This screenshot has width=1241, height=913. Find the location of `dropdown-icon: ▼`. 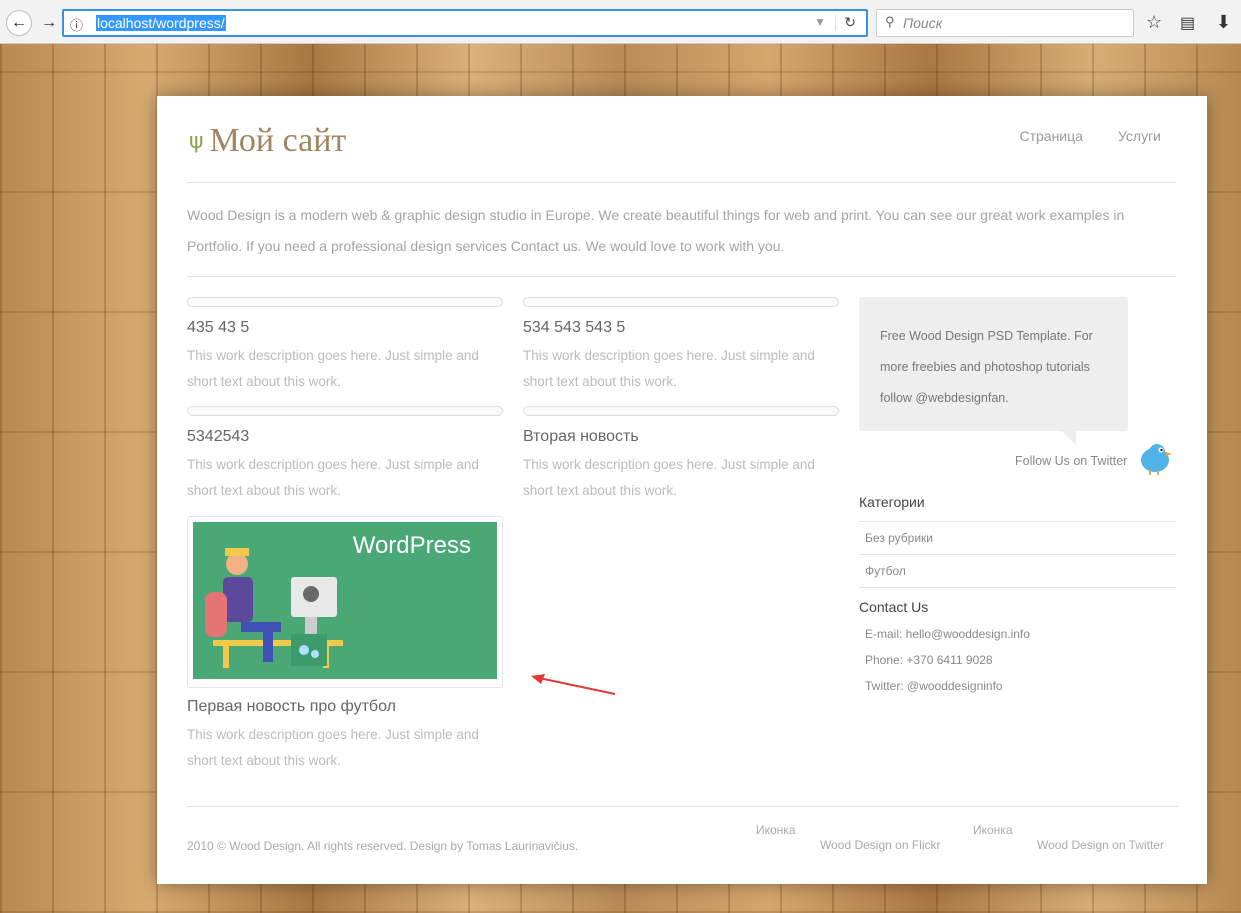

dropdown-icon: ▼ is located at coordinates (820, 22).